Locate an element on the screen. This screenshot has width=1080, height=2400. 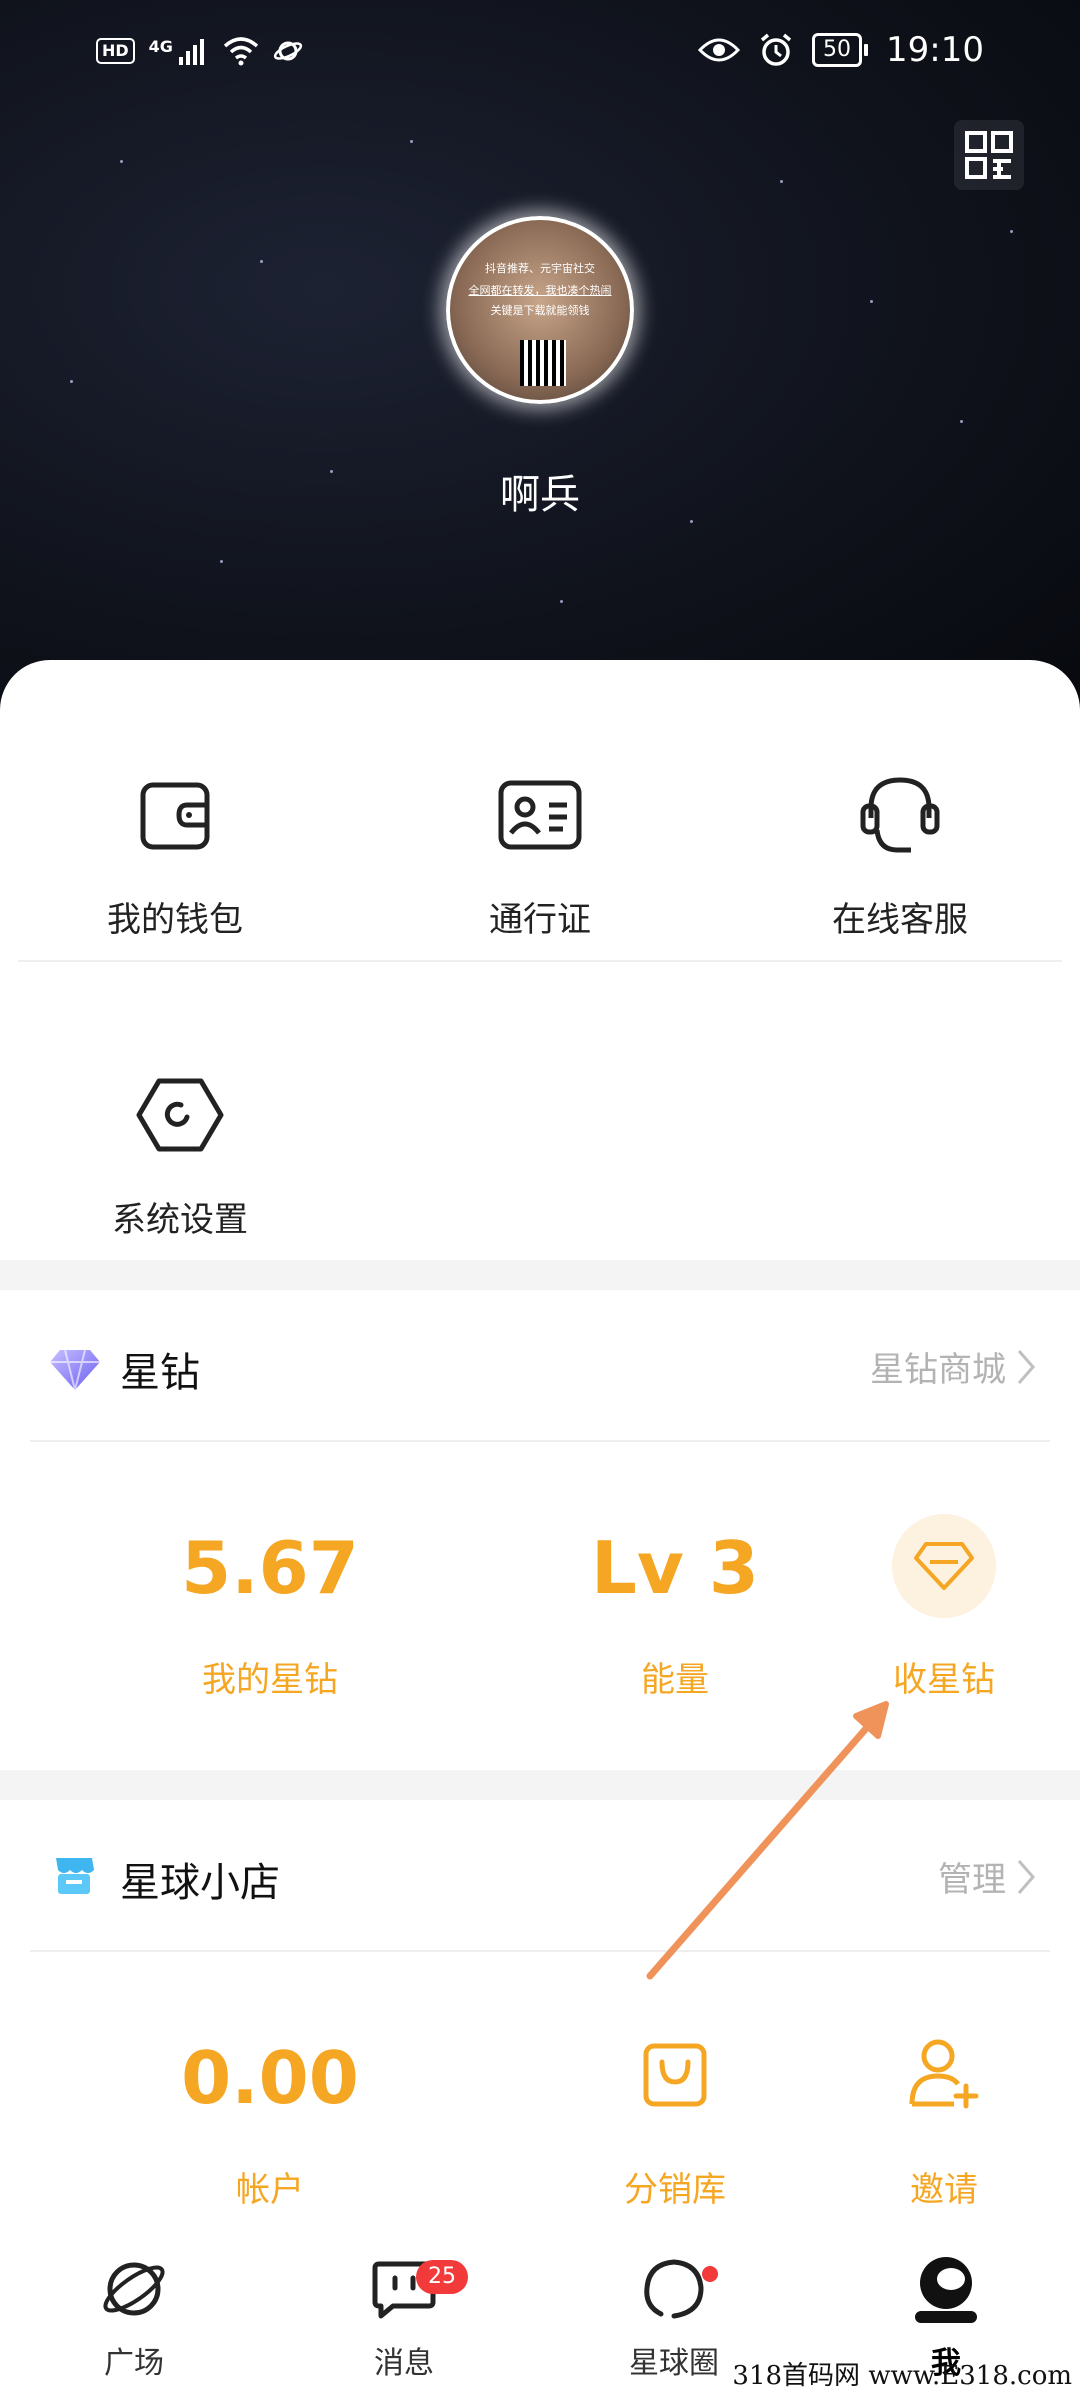
circle-chat-icon is located at coordinates (674, 2289).